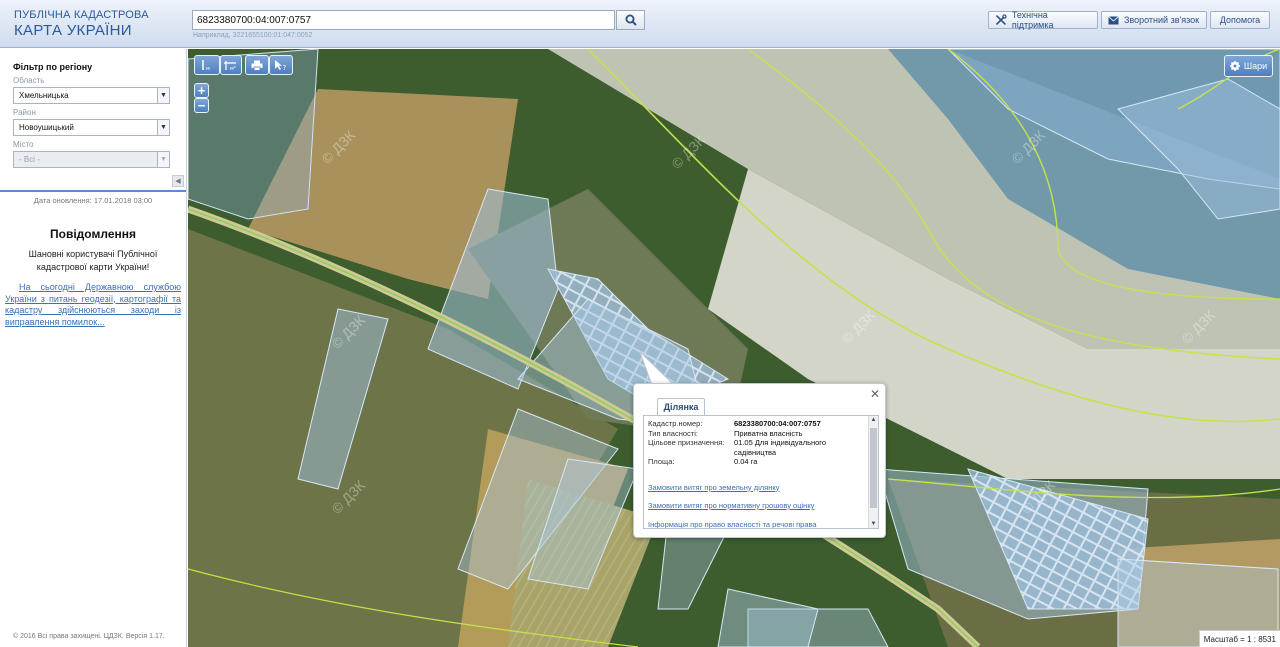 This screenshot has width=1280, height=647. Describe the element at coordinates (24, 112) in the screenshot. I see `rayon-label: Район` at that location.